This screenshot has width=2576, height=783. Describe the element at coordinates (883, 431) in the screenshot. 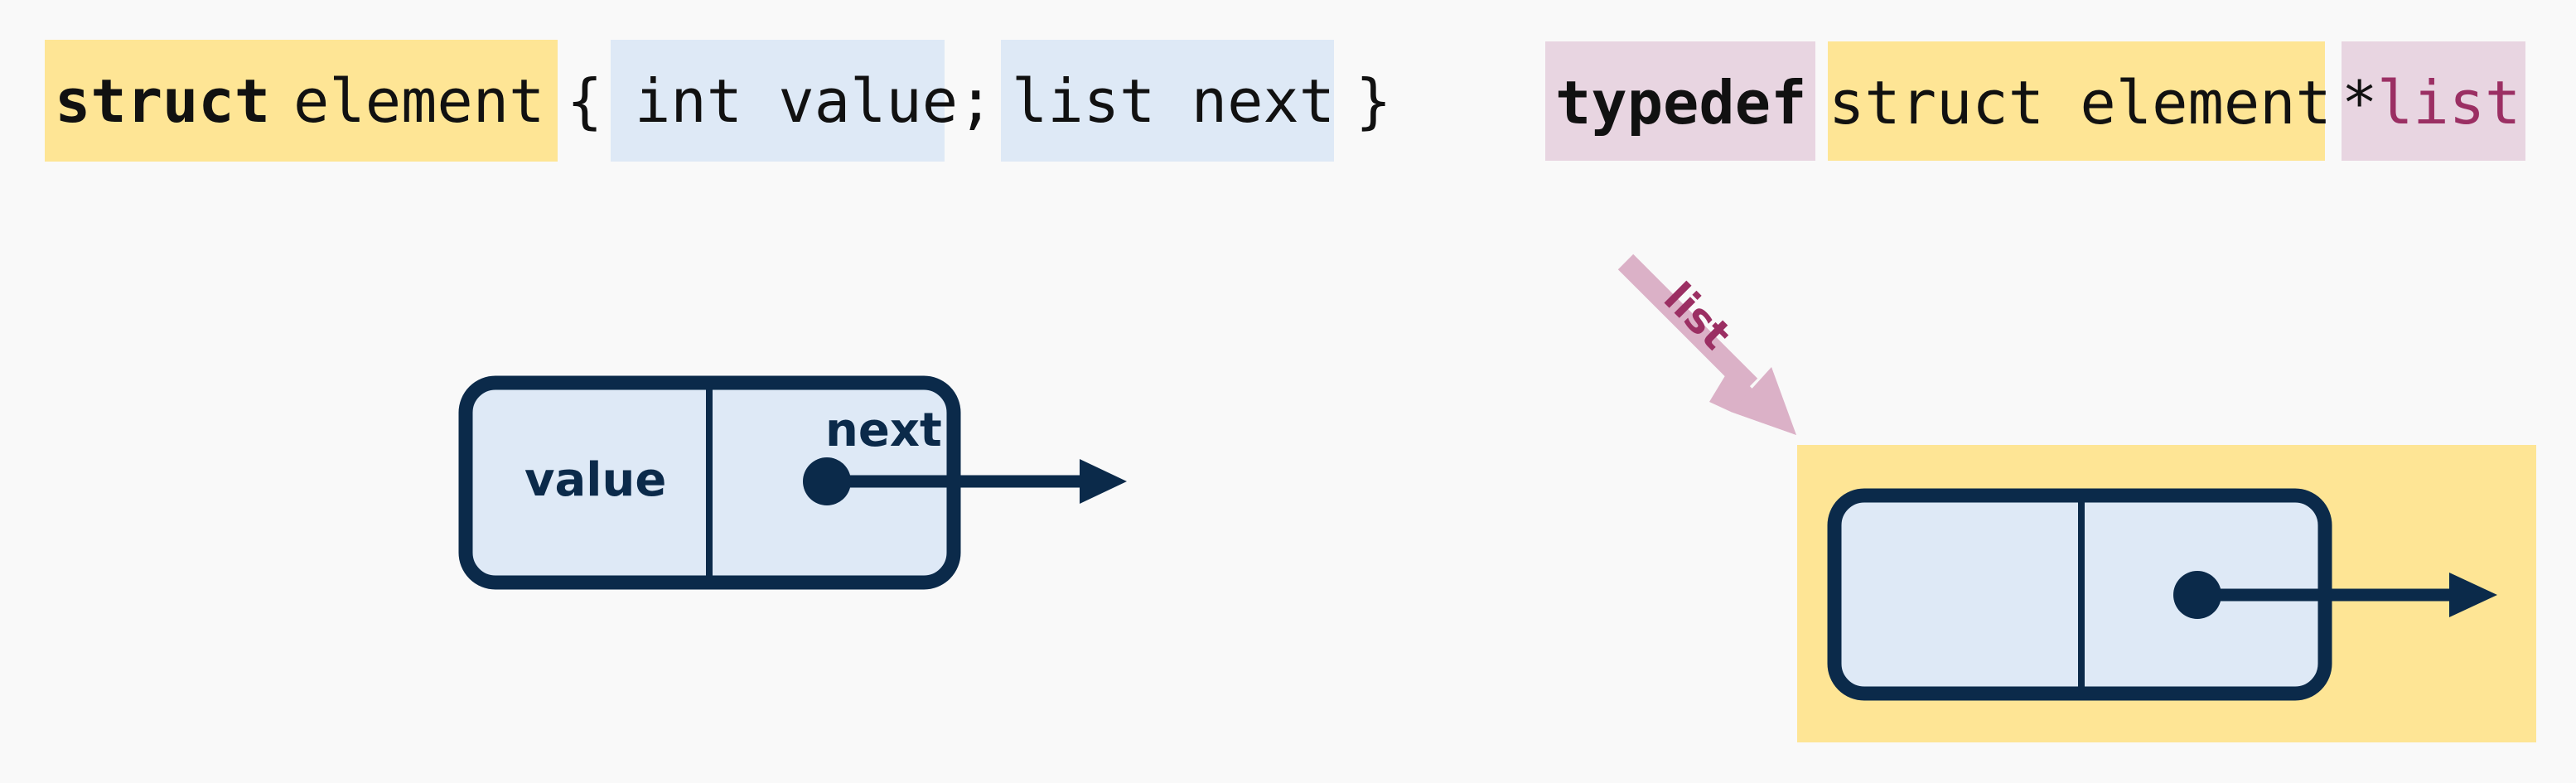

I see `next-label: next` at that location.